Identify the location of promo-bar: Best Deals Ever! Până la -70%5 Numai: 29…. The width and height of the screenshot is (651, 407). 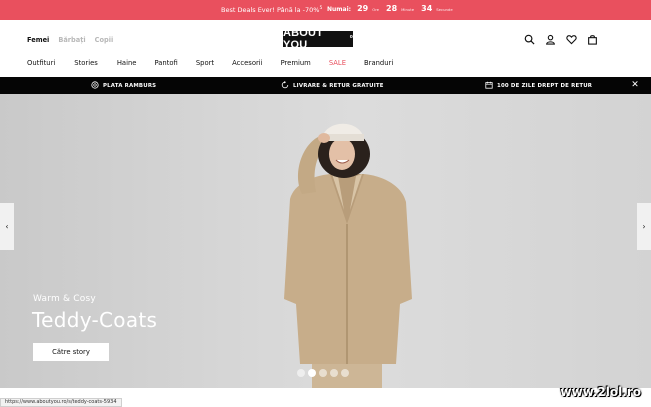
(325, 10).